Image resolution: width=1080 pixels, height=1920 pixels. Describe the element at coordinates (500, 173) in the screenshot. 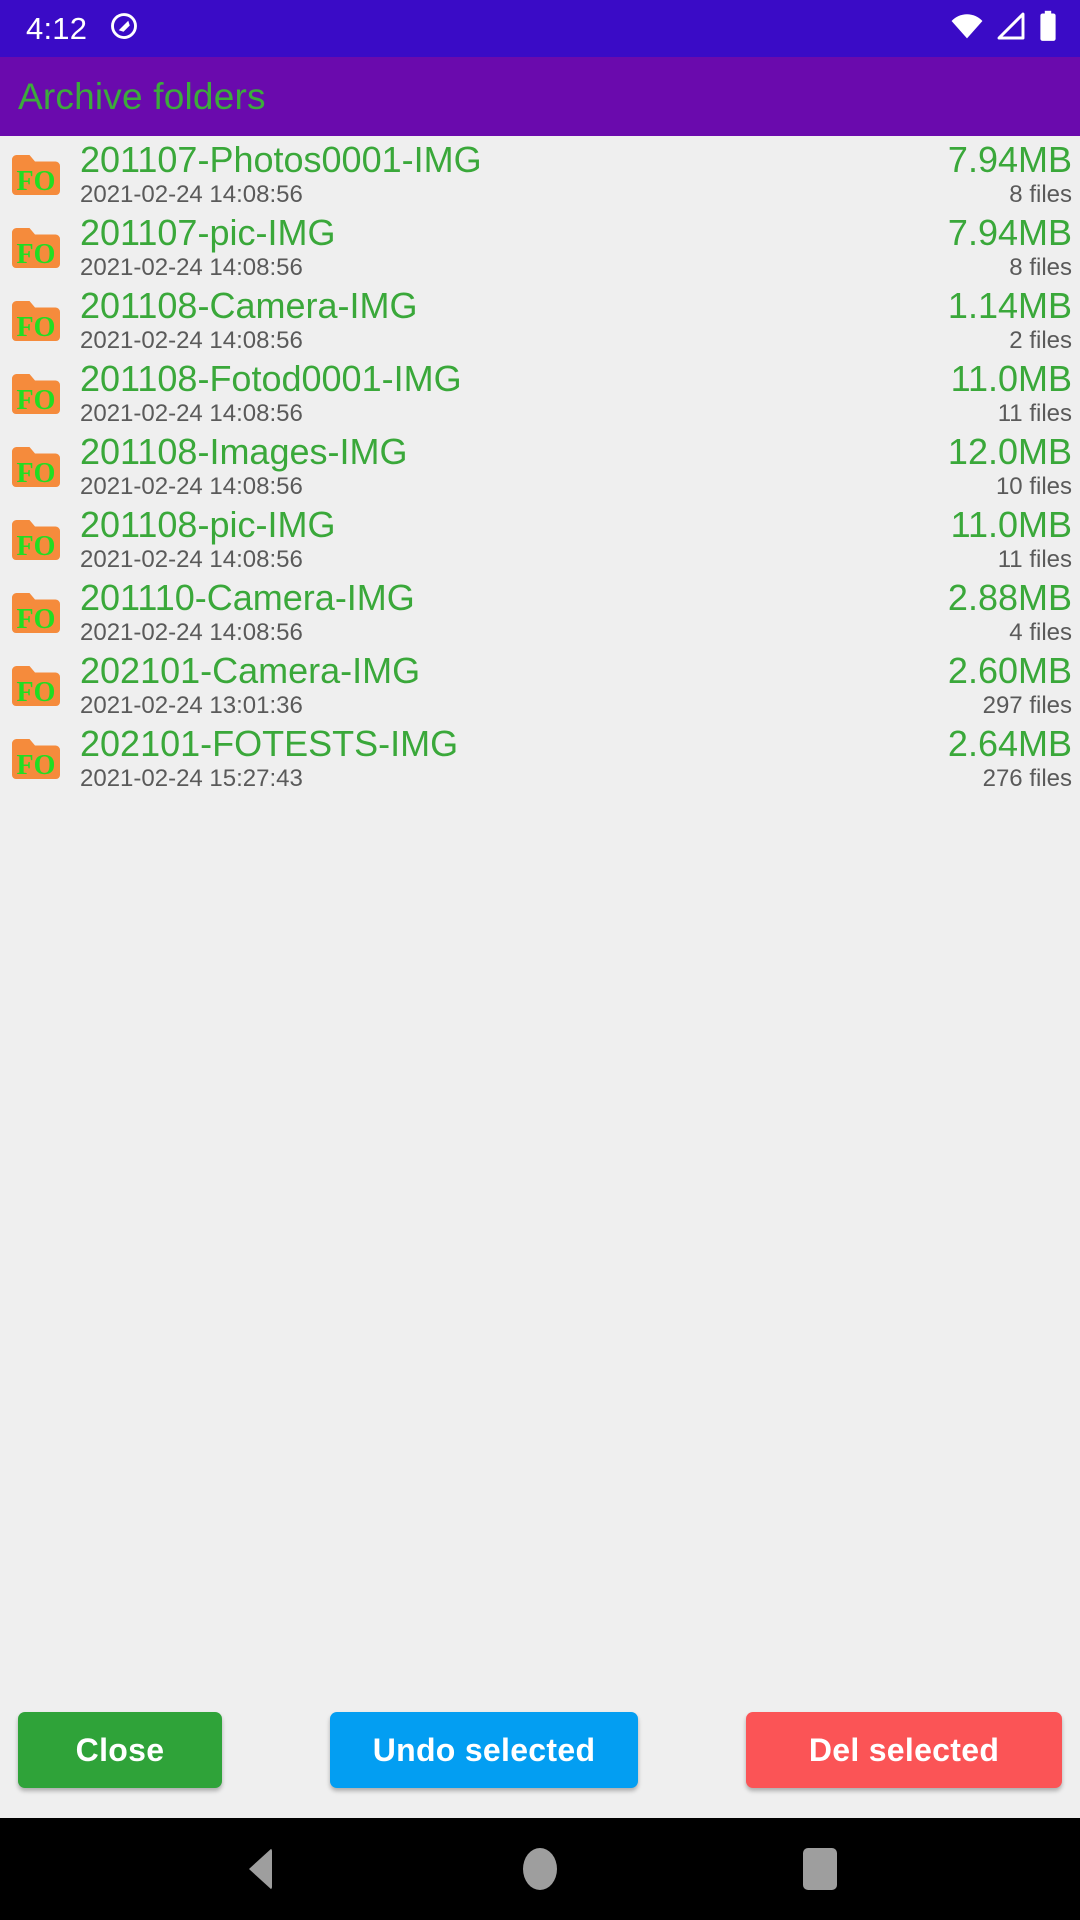

I see `folder-info: 201107-Photos0001-IMG 2021-02-24 14:08:56` at that location.